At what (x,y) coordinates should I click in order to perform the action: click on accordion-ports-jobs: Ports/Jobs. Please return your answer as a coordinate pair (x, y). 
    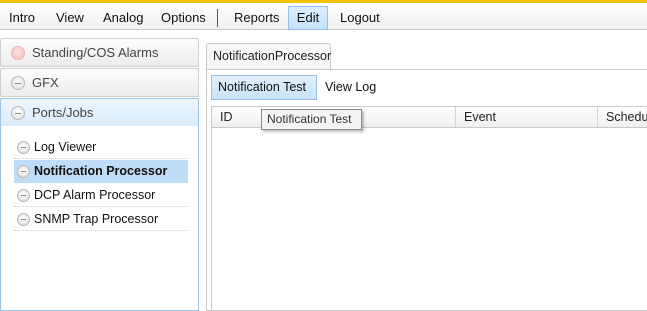
    Looking at the image, I should click on (99, 112).